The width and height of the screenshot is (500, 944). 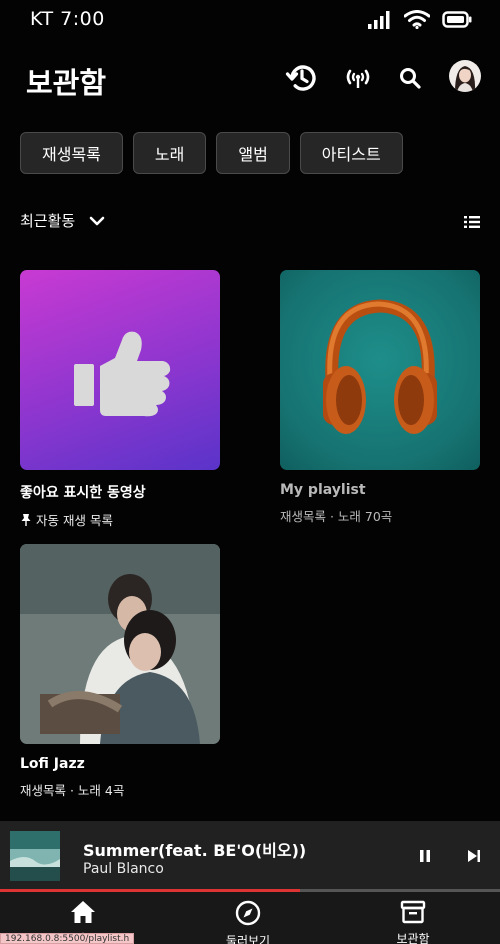 What do you see at coordinates (52, 764) in the screenshot?
I see `item-title: Lofi Jazz` at bounding box center [52, 764].